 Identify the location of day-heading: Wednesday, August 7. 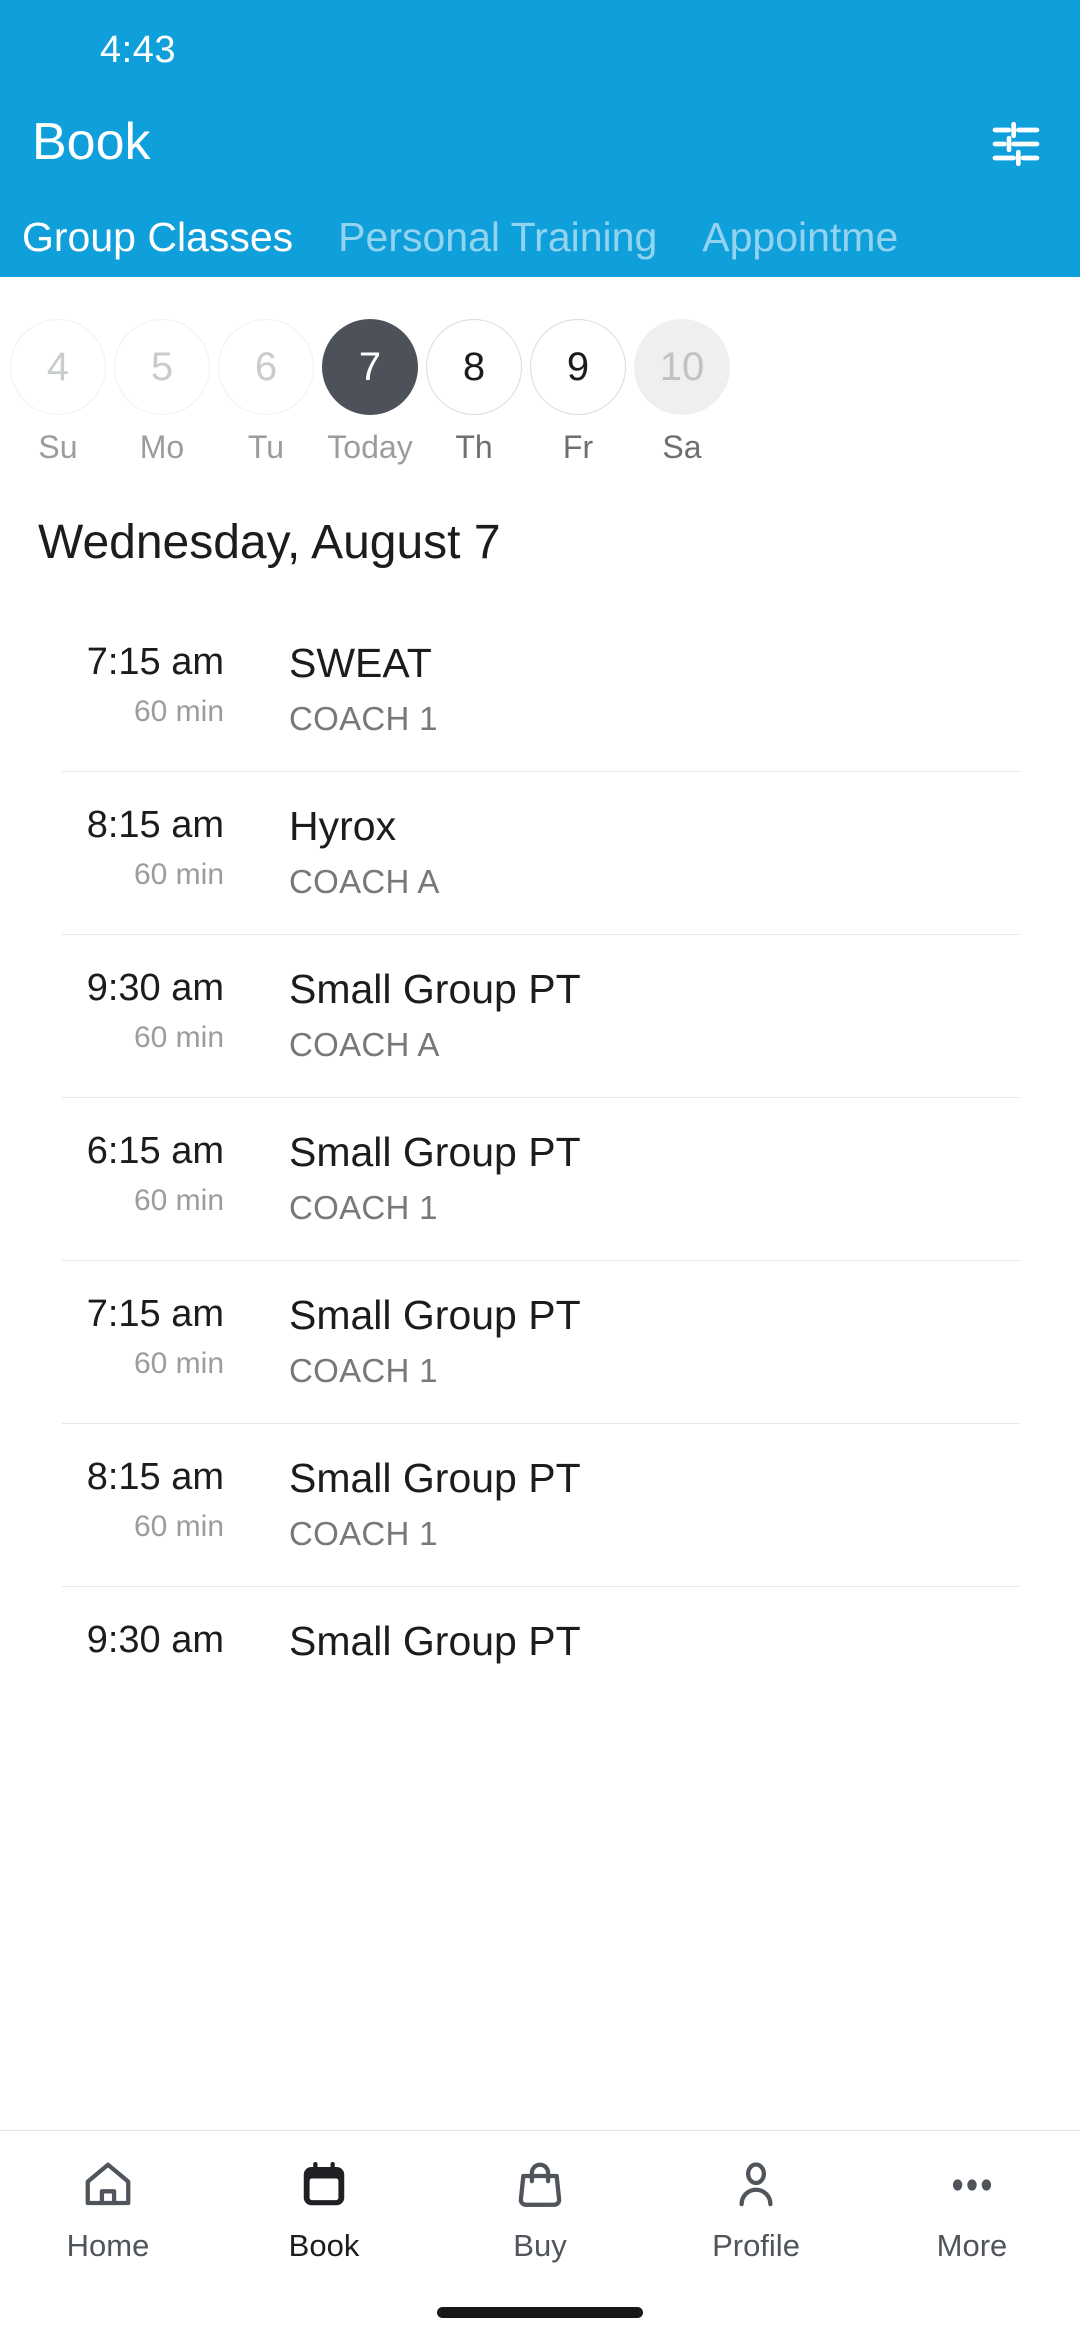
(269, 542).